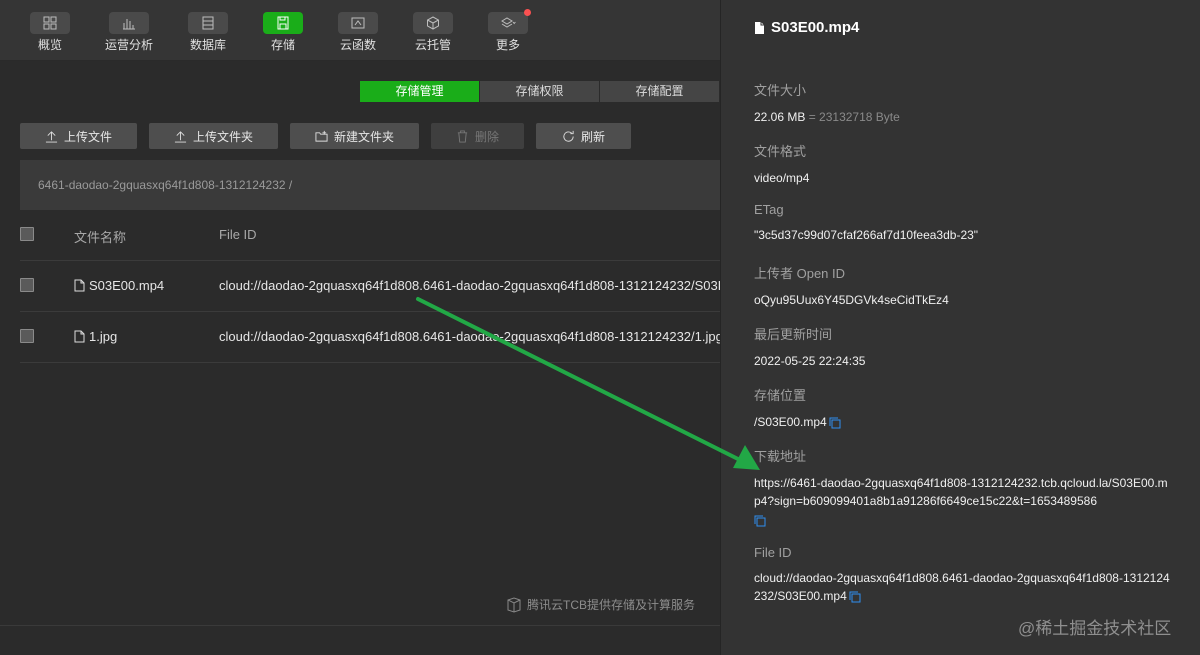 This screenshot has height=655, width=1200. What do you see at coordinates (780, 395) in the screenshot?
I see `field-label: 存储位置` at bounding box center [780, 395].